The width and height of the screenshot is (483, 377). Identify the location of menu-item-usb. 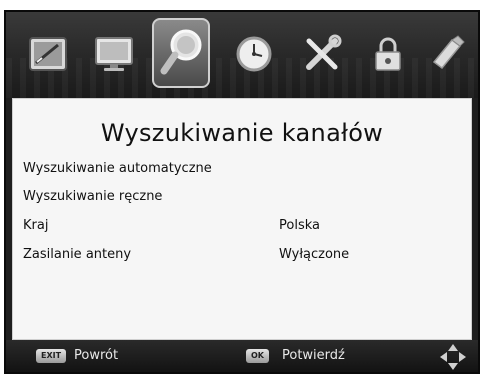
(446, 54).